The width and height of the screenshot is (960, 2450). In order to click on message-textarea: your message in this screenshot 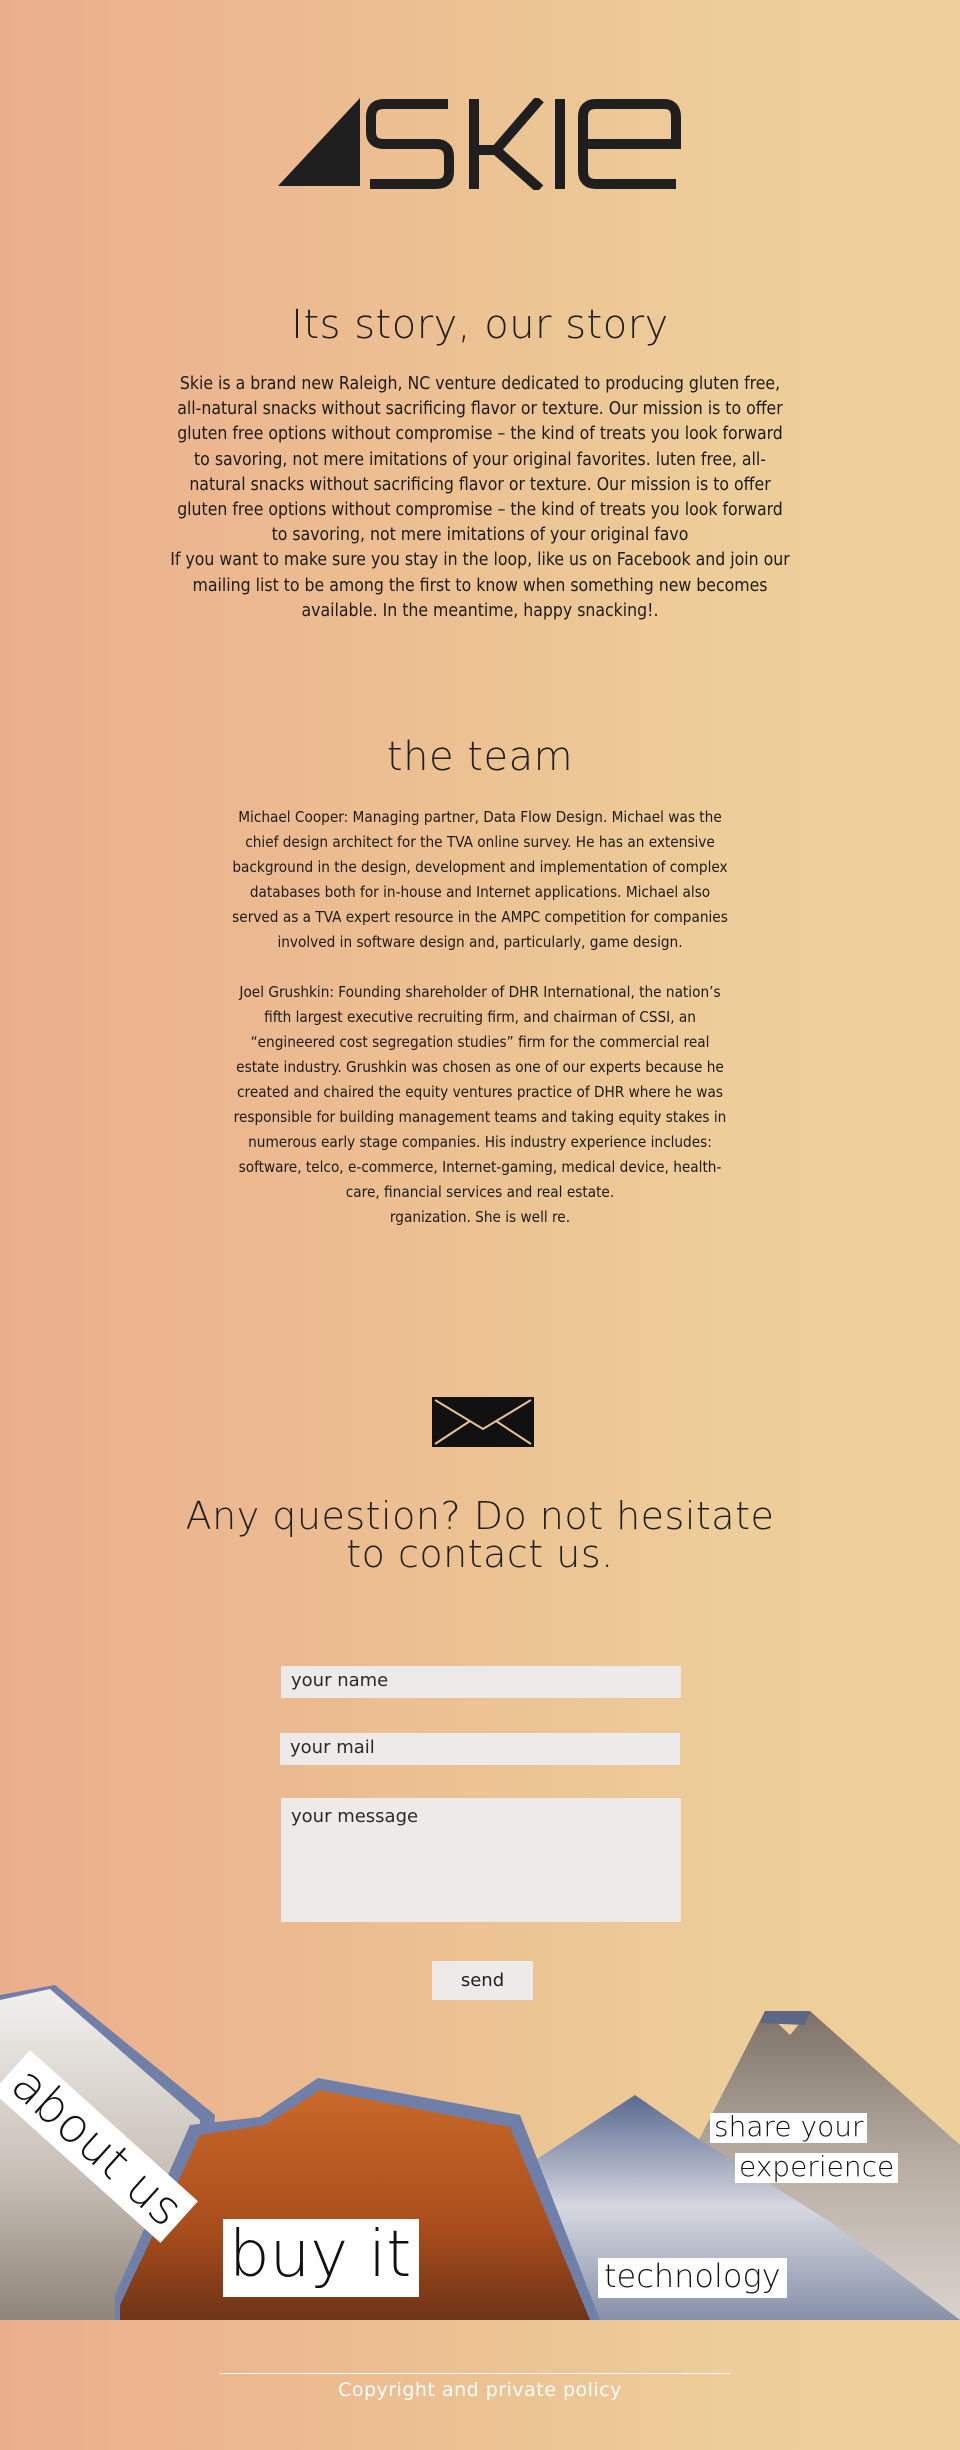, I will do `click(481, 1860)`.